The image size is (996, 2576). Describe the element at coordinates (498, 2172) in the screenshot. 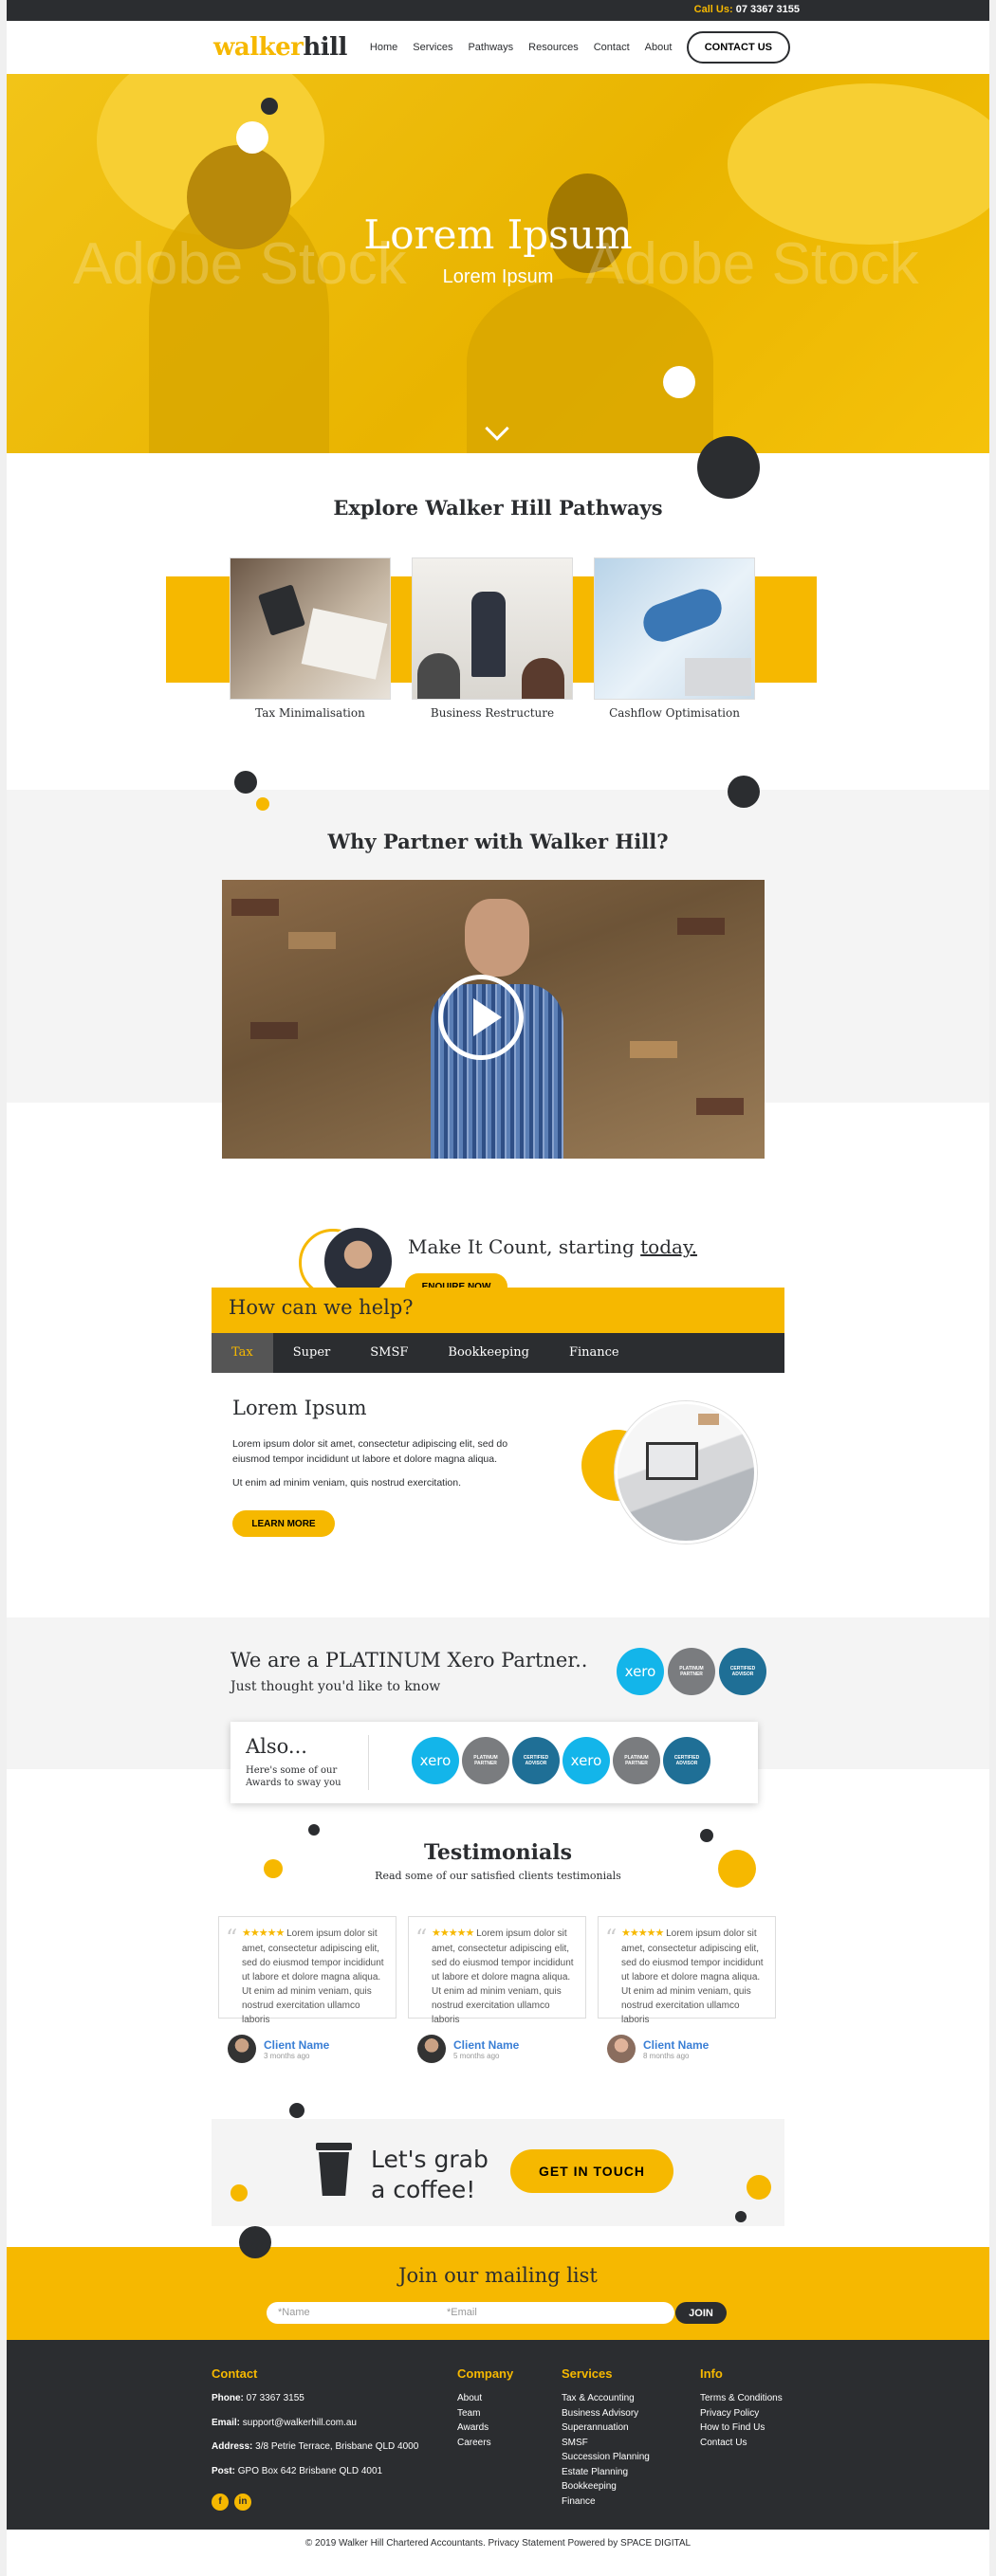

I see `coffee-cta: Let's grab a coffee! GET IN TOUCH` at that location.